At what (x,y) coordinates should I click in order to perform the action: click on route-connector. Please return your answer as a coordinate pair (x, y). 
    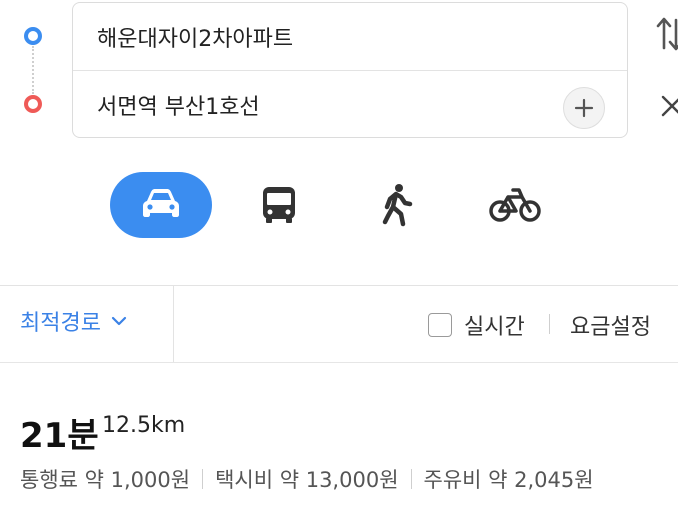
    Looking at the image, I should click on (33, 70).